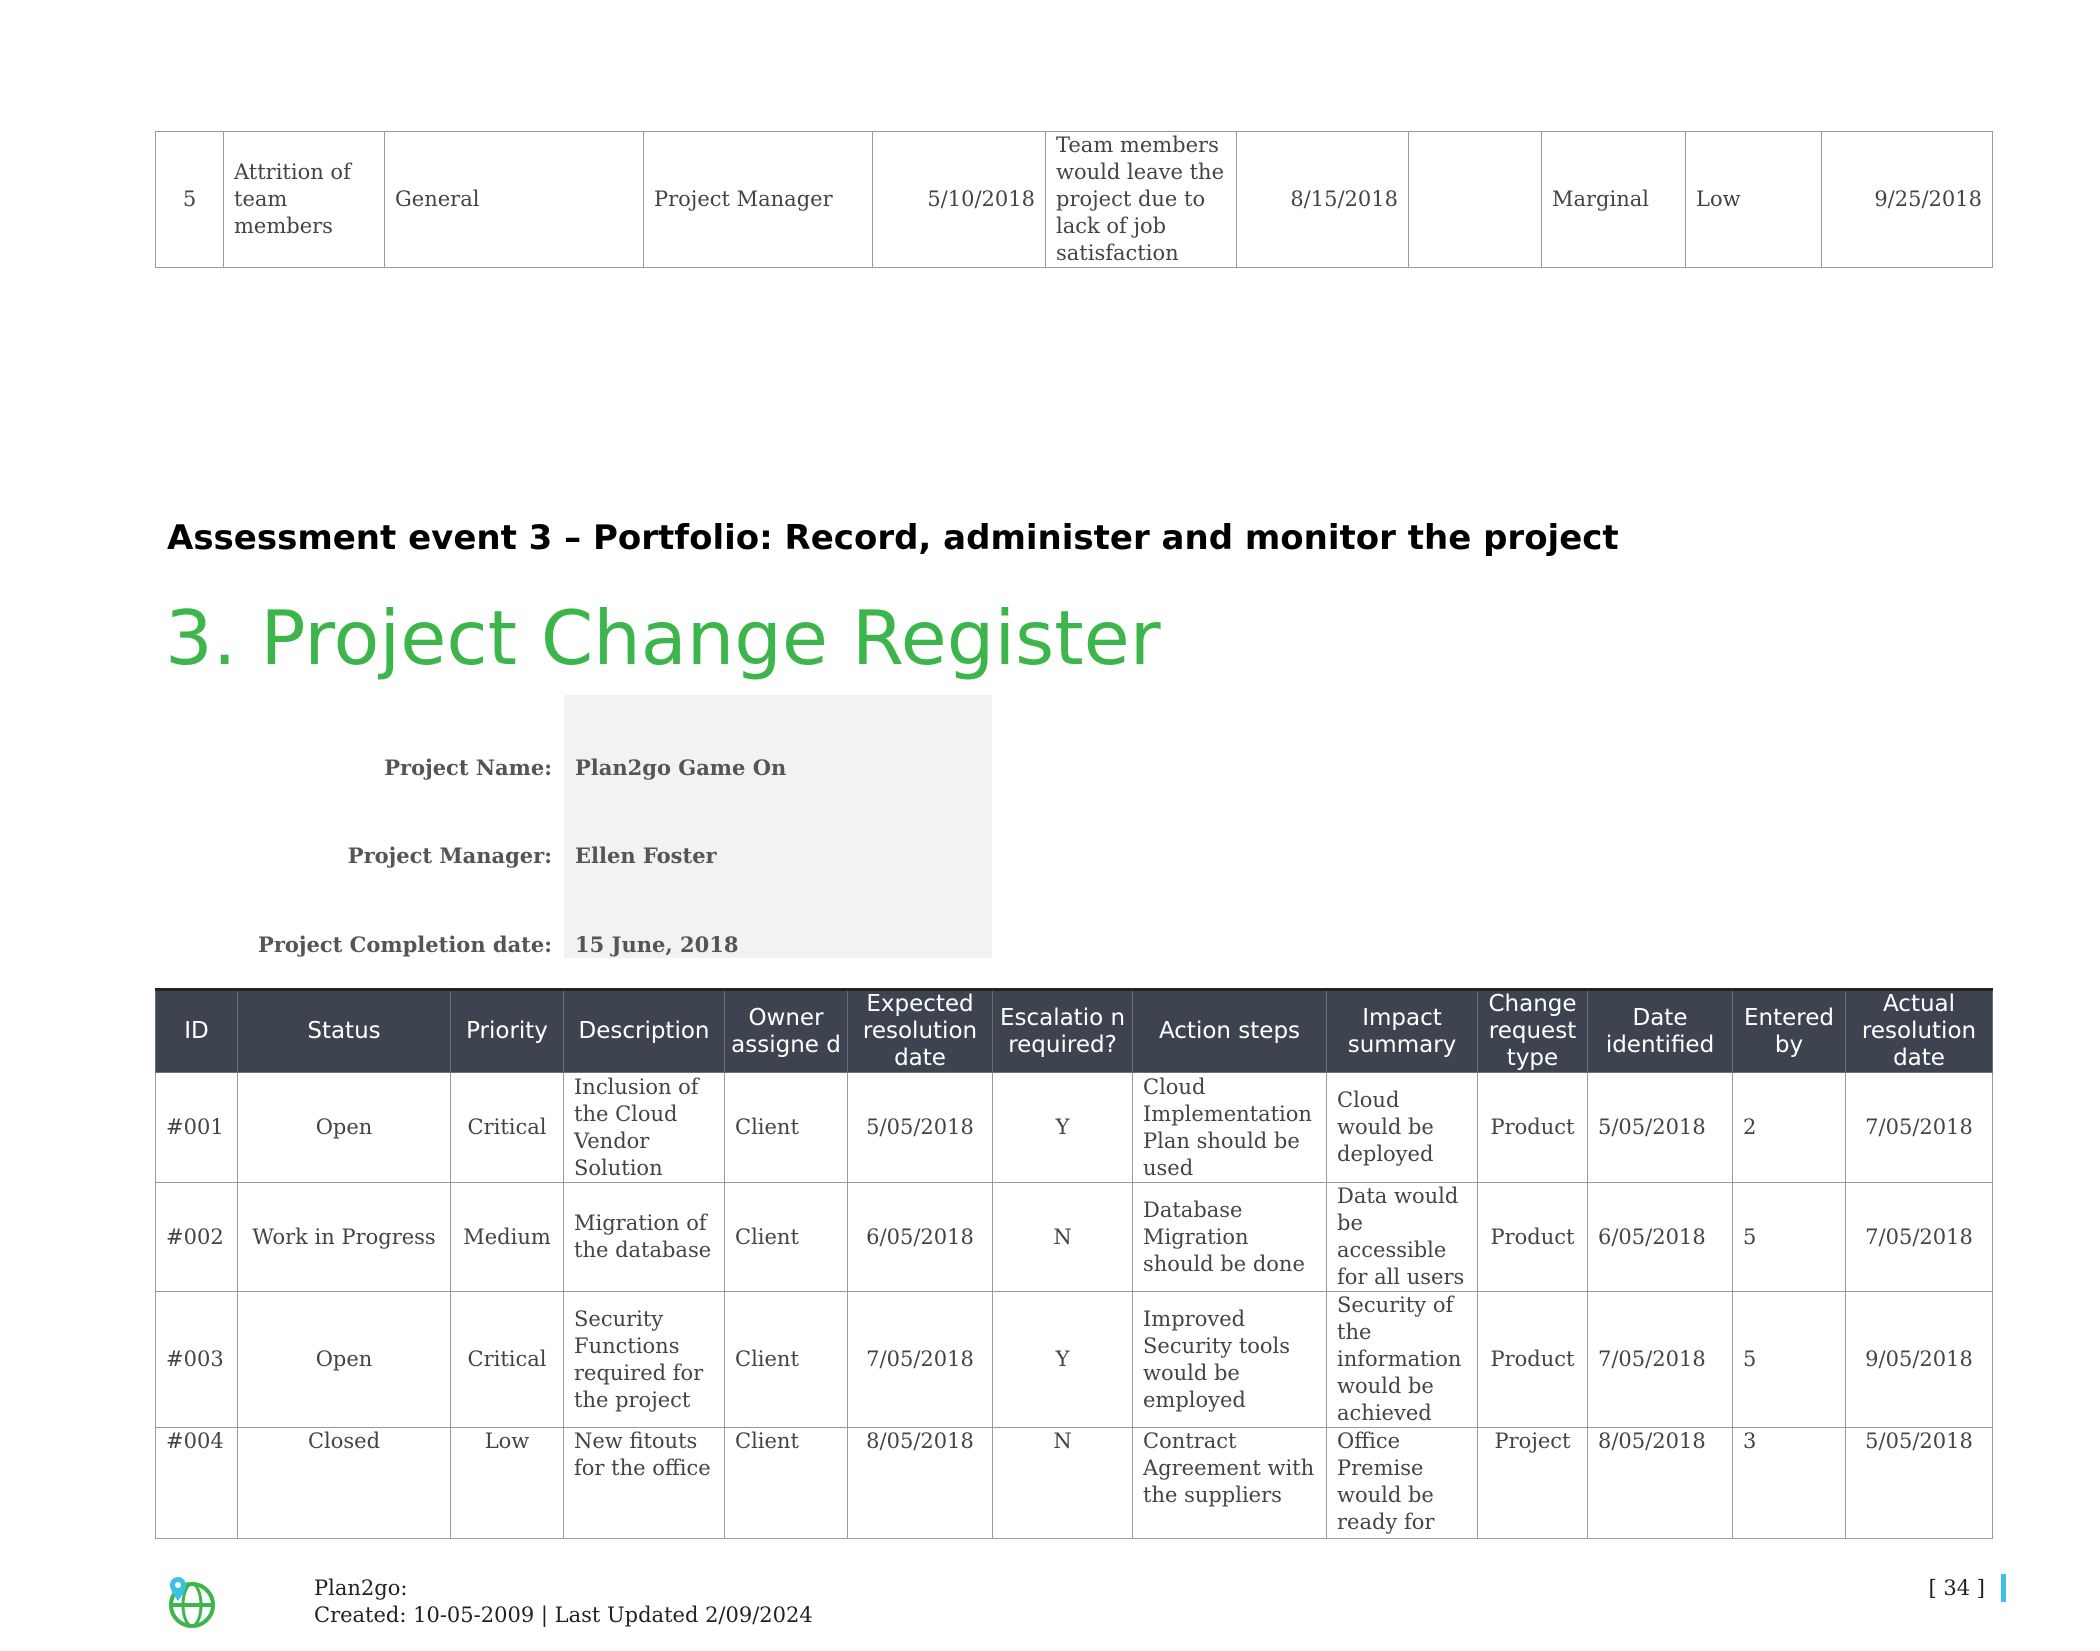  Describe the element at coordinates (920, 1483) in the screenshot. I see `cell-expected-date: 8/05/2018` at that location.